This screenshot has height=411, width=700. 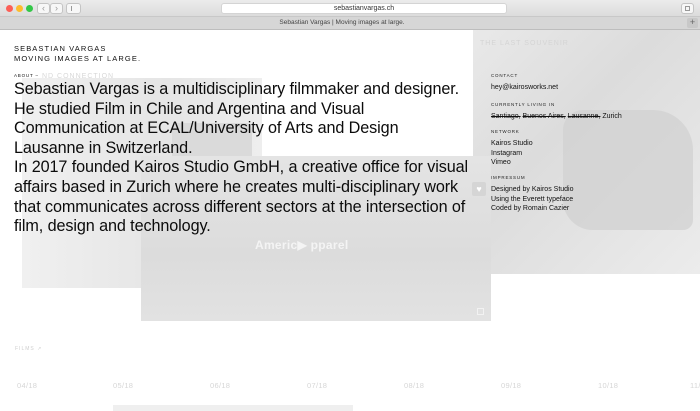 What do you see at coordinates (524, 43) in the screenshot?
I see `project-title-last-souvenir: THE LAST SOUVENIR` at bounding box center [524, 43].